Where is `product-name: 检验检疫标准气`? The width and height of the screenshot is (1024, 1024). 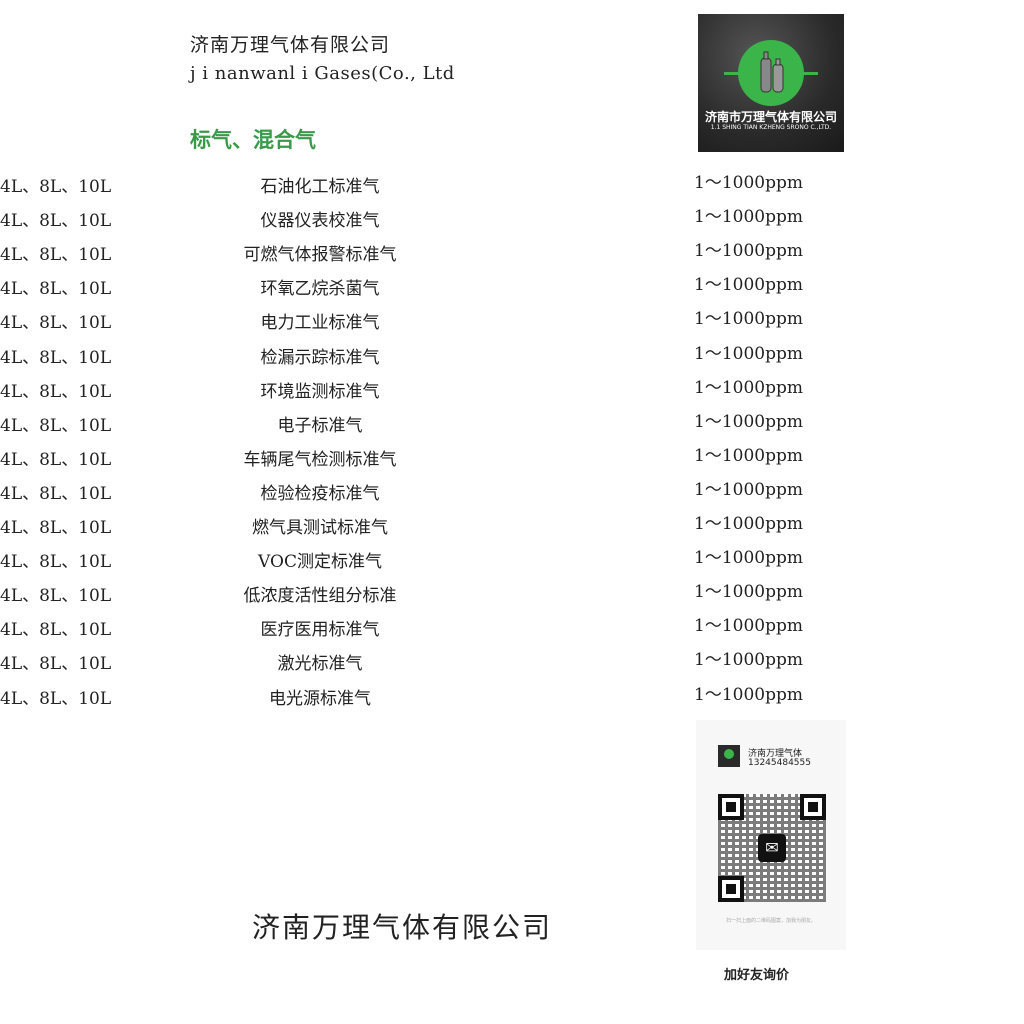 product-name: 检验检疫标准气 is located at coordinates (320, 493).